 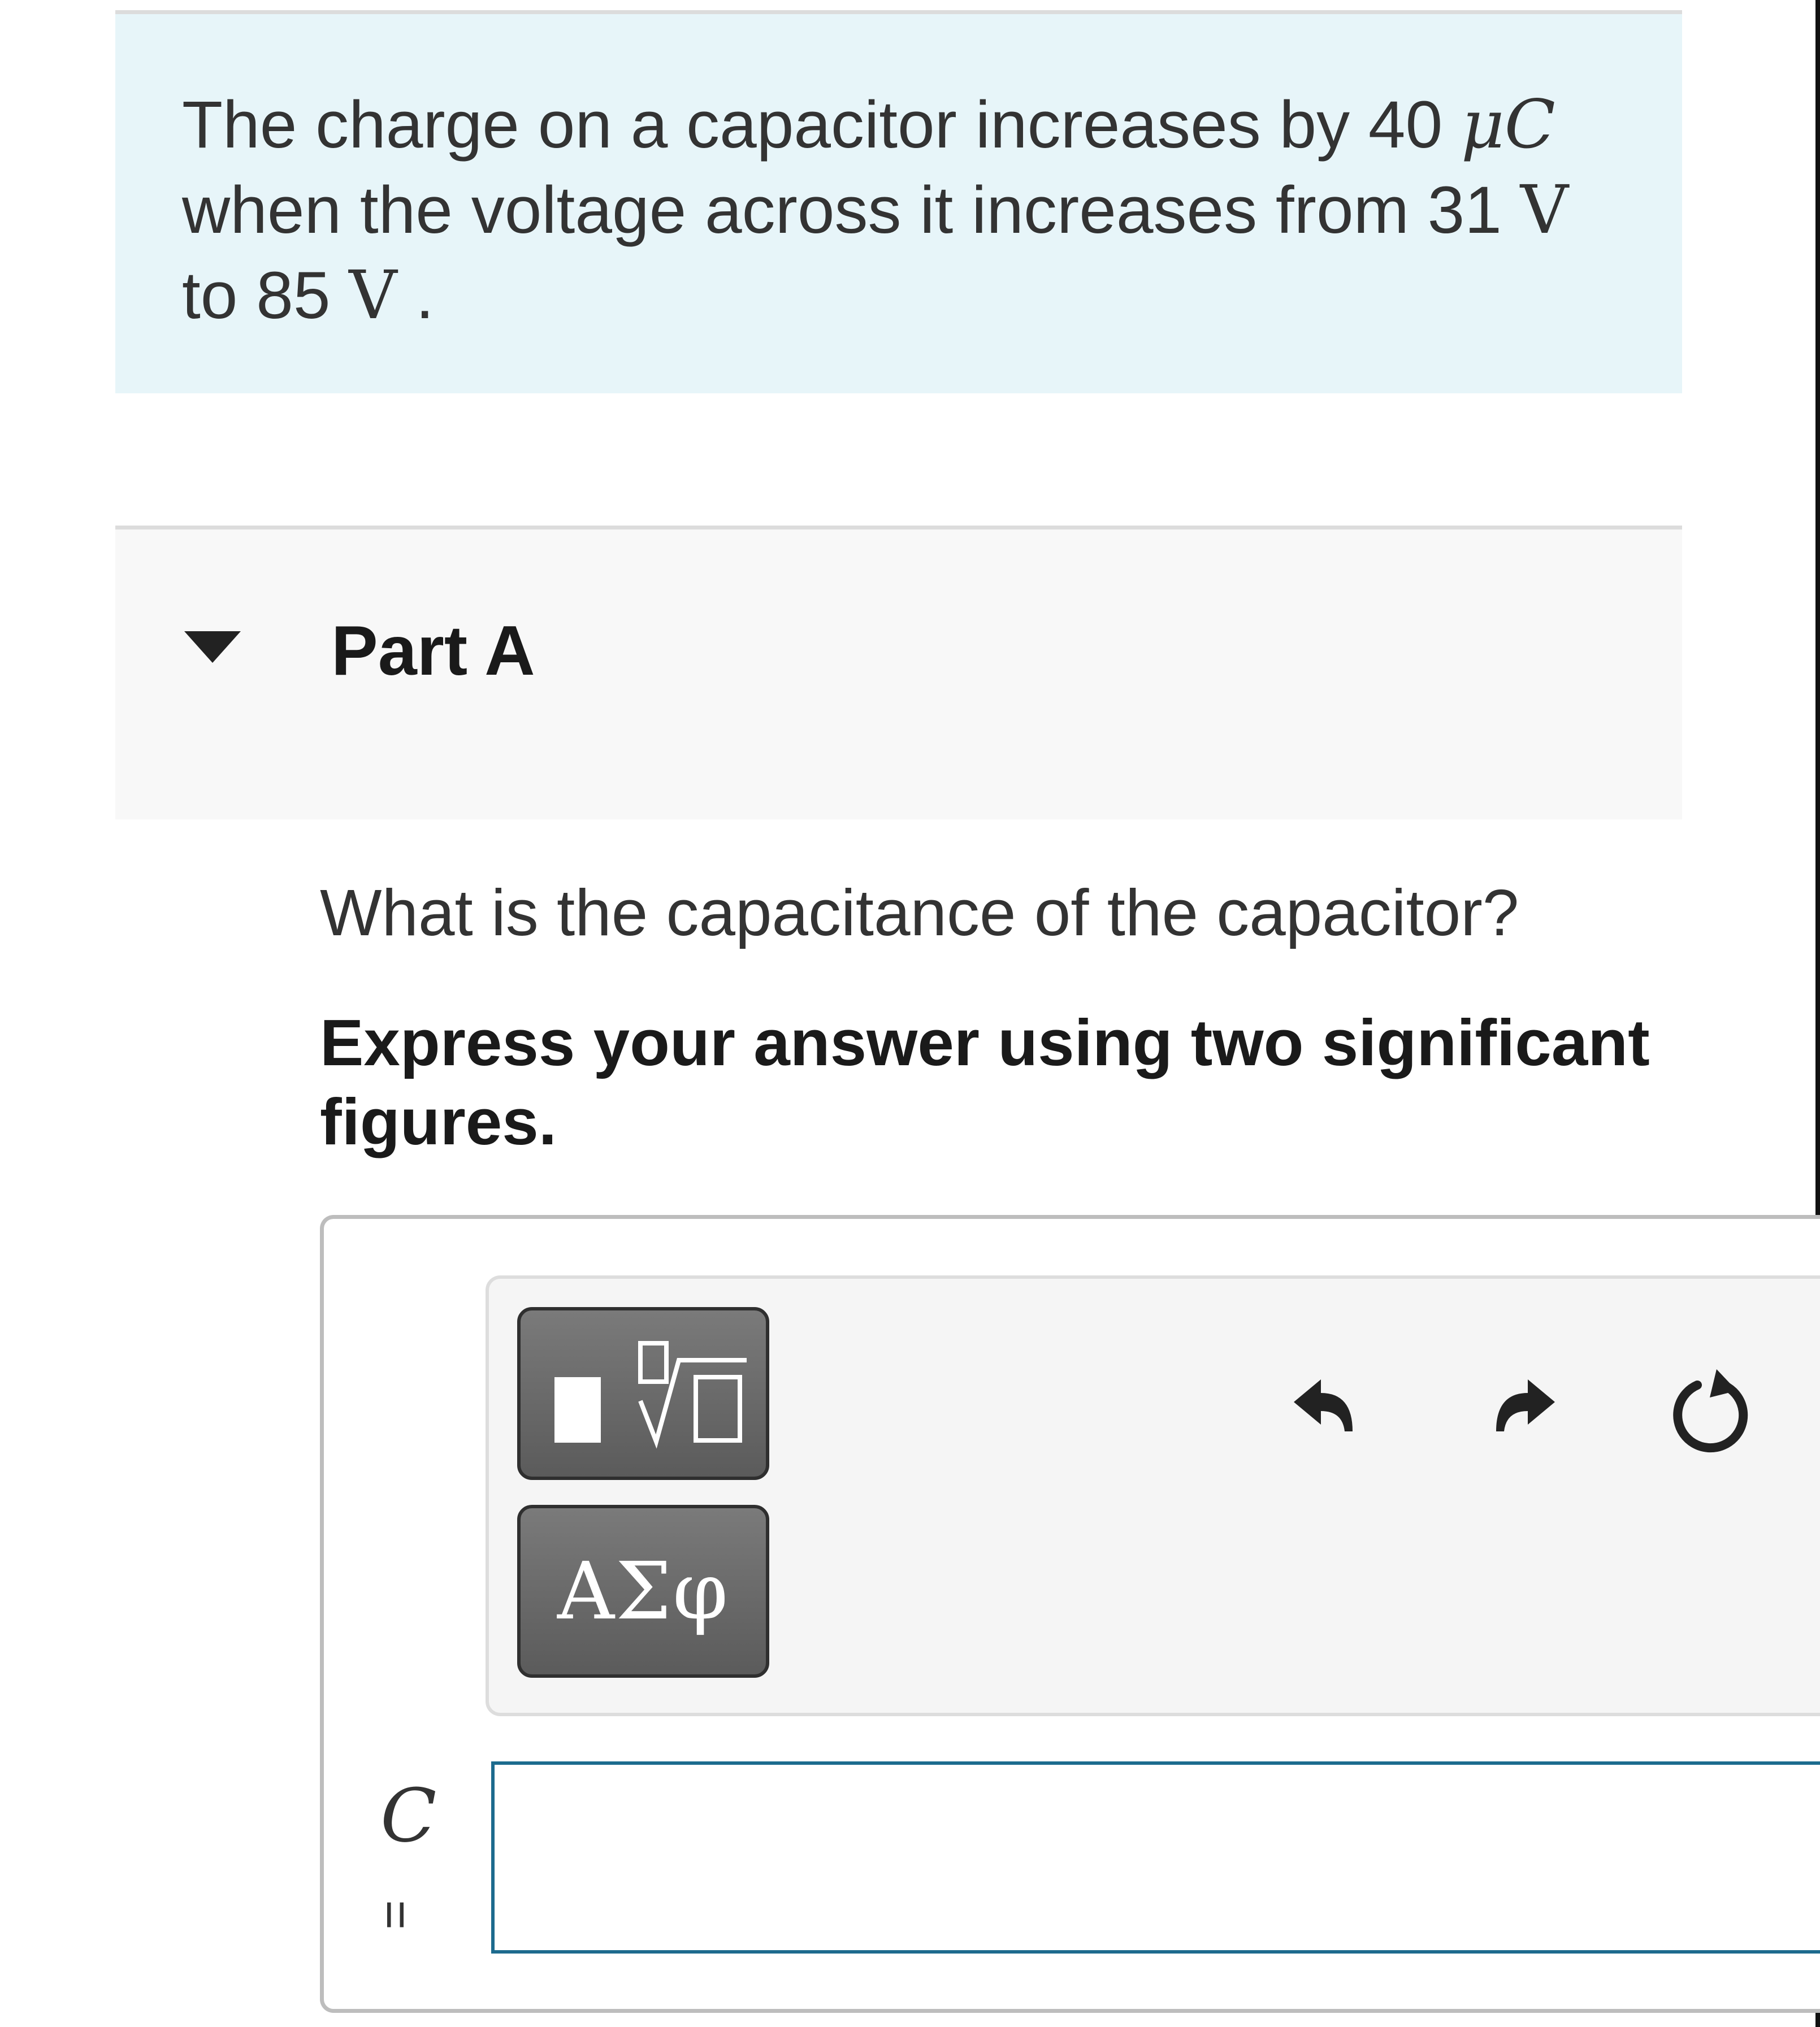 What do you see at coordinates (373, 295) in the screenshot?
I see `unit-volt-2: V` at bounding box center [373, 295].